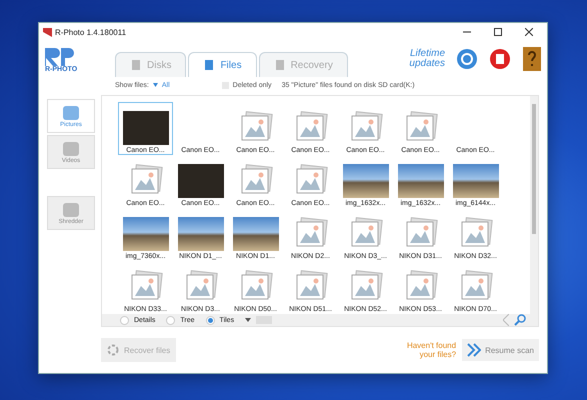 The height and width of the screenshot is (400, 587). I want to click on update-icon, so click(467, 59).